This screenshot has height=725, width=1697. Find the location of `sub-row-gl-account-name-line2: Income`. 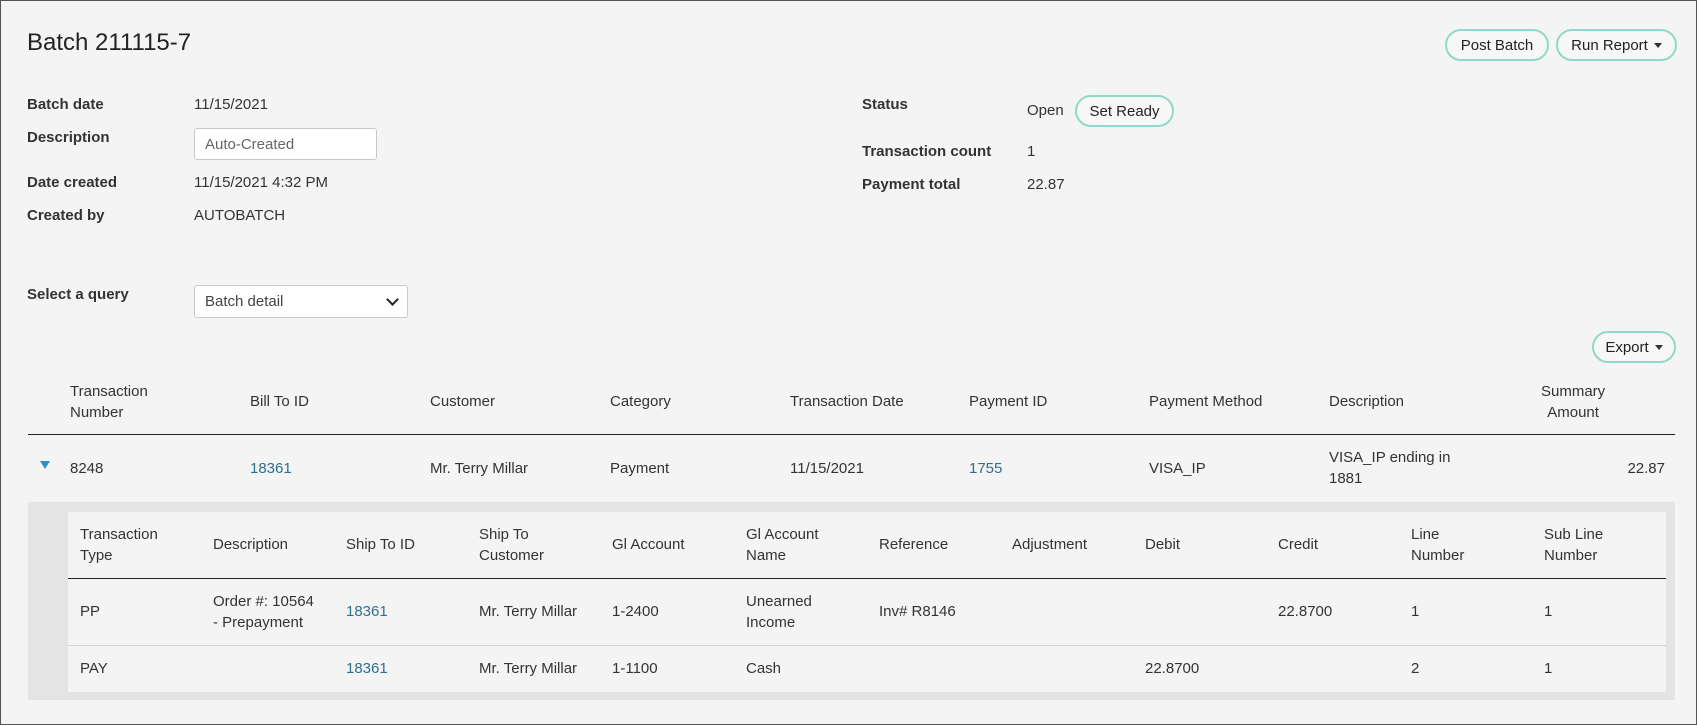

sub-row-gl-account-name-line2: Income is located at coordinates (771, 622).